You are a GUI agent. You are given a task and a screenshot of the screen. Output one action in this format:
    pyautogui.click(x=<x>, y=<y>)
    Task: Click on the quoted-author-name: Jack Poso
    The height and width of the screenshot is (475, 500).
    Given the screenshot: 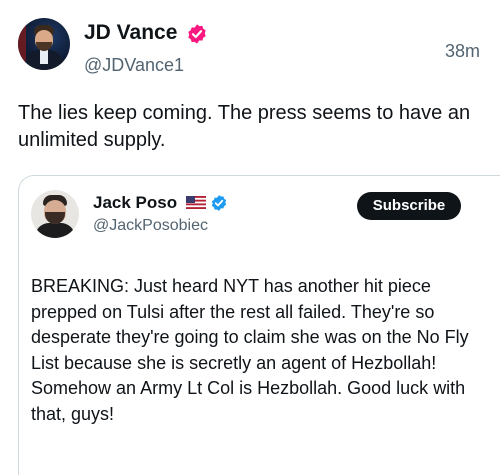 What is the action you would take?
    pyautogui.click(x=135, y=202)
    